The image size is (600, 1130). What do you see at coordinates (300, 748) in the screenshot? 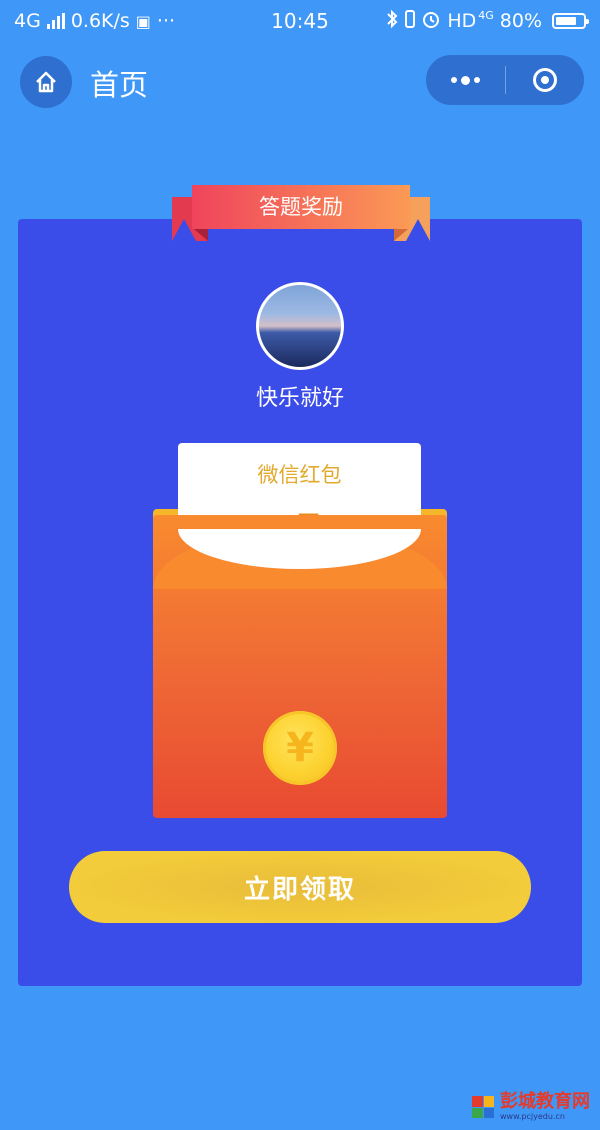
I see `coin-icon: ¥` at bounding box center [300, 748].